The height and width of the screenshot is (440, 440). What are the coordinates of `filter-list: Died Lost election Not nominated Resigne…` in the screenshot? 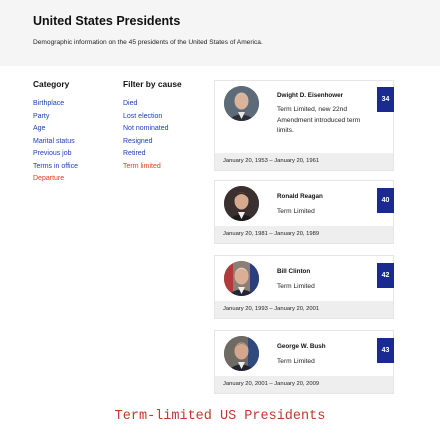 It's located at (146, 135).